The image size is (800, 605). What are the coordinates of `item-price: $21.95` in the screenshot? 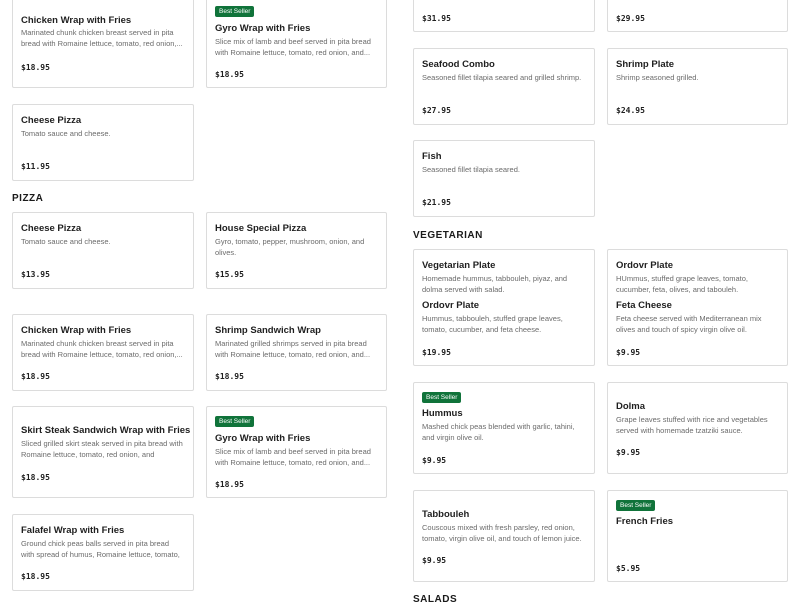 It's located at (436, 202).